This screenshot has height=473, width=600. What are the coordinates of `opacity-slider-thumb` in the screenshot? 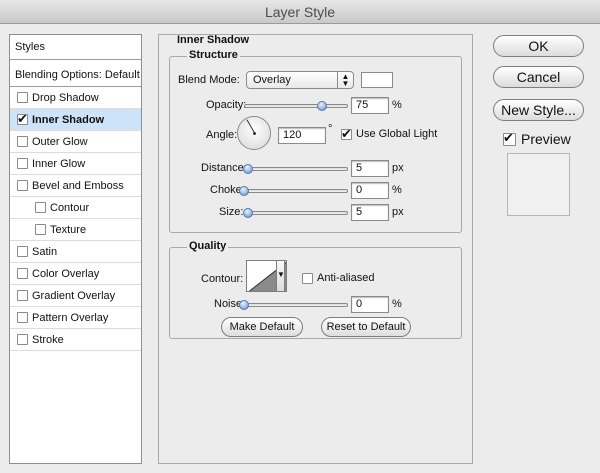 It's located at (322, 106).